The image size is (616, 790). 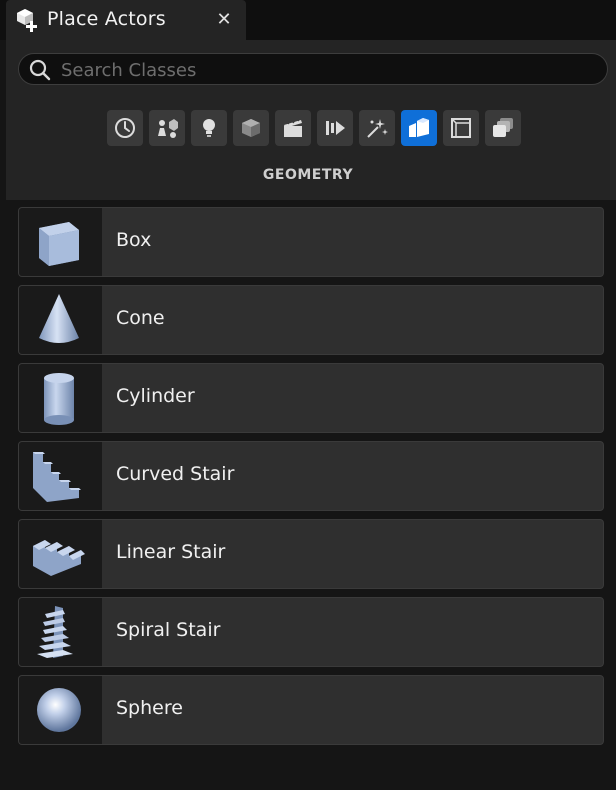 What do you see at coordinates (106, 19) in the screenshot?
I see `tab-title: Place Actors` at bounding box center [106, 19].